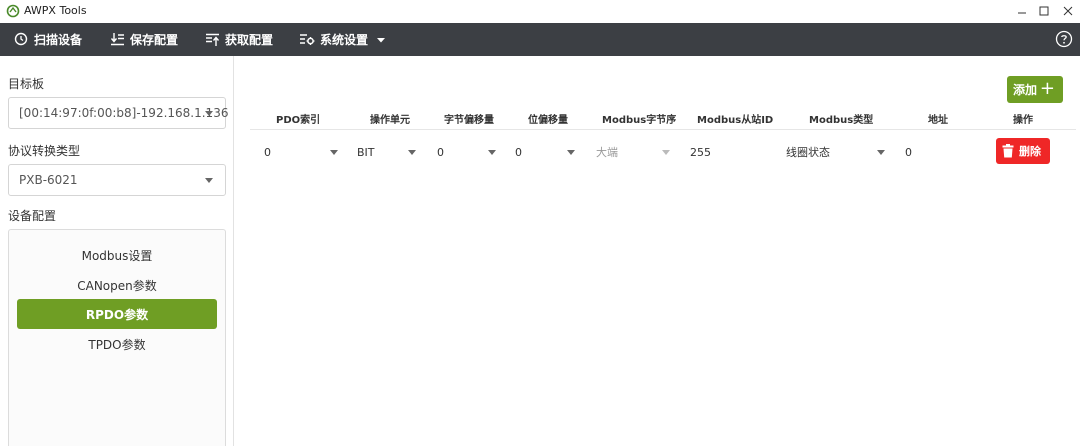 The image size is (1080, 446). I want to click on scan-devices-button: 扫描设备, so click(48, 39).